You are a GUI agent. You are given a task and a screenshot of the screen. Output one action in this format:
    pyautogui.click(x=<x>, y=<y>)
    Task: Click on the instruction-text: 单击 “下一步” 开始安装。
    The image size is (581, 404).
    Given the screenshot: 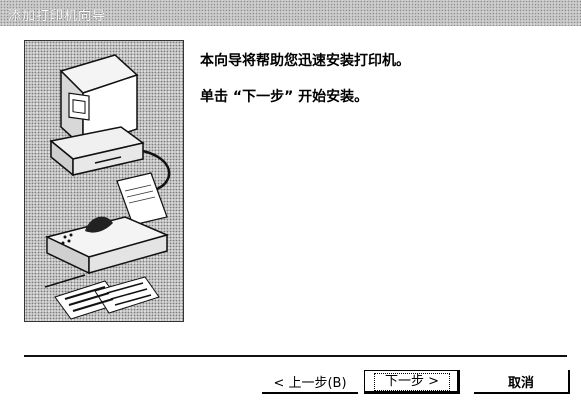 What is the action you would take?
    pyautogui.click(x=284, y=97)
    